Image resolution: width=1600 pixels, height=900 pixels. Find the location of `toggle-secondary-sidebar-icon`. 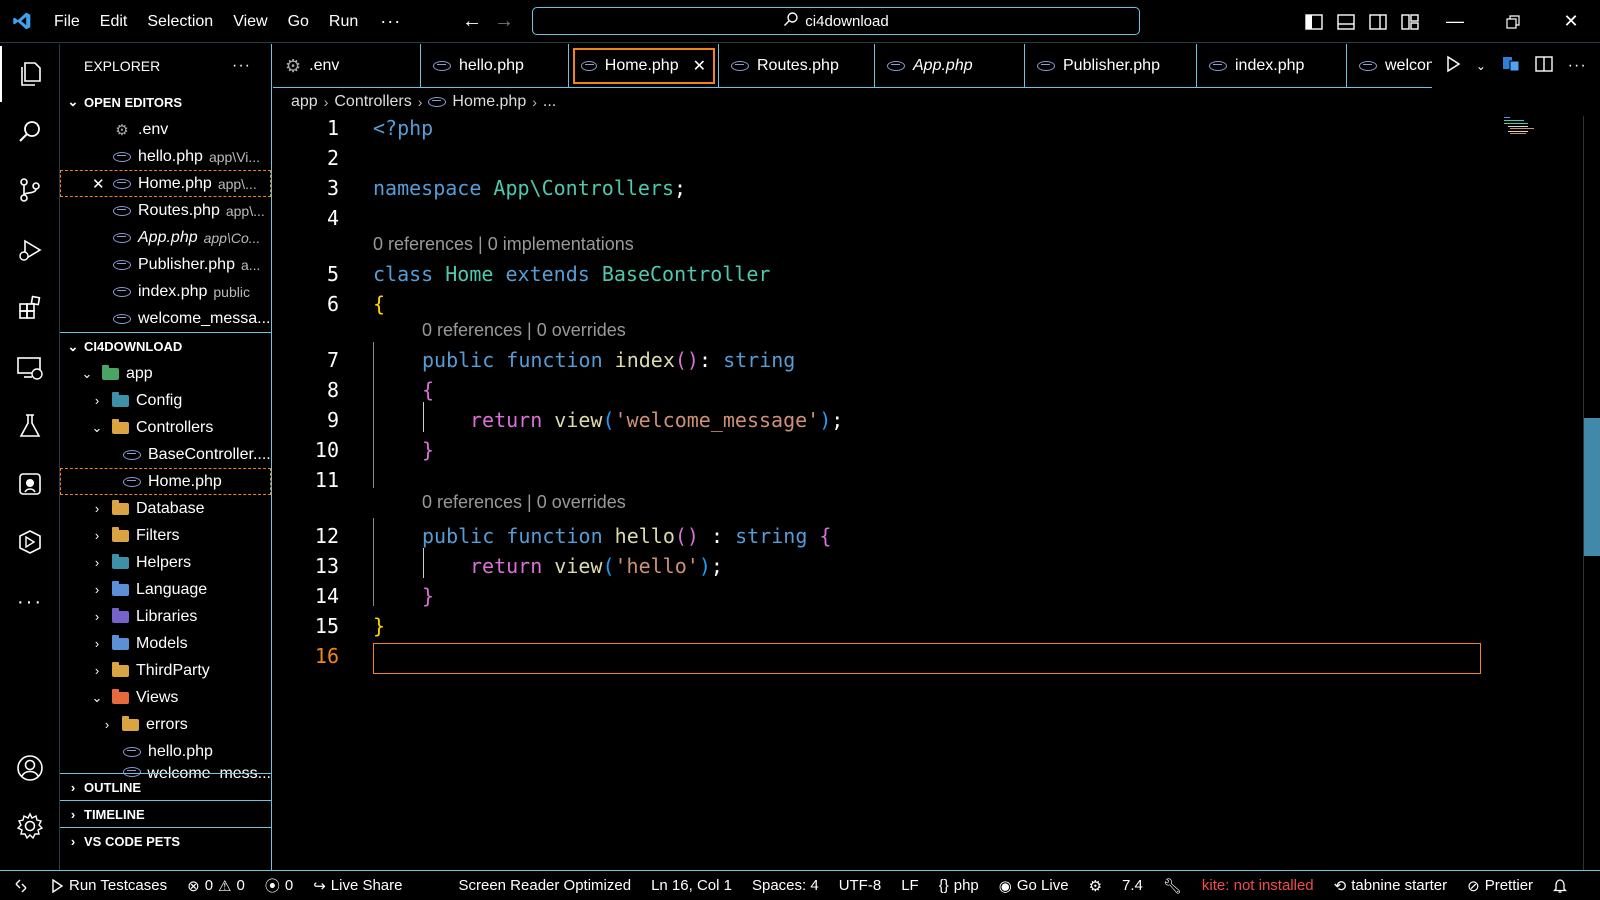

toggle-secondary-sidebar-icon is located at coordinates (1378, 21).